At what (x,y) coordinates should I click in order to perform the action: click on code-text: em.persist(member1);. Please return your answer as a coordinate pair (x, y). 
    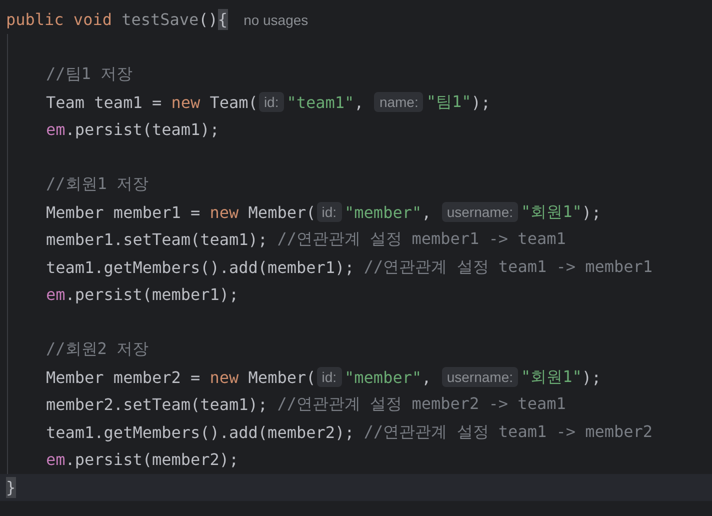
    Looking at the image, I should click on (142, 294).